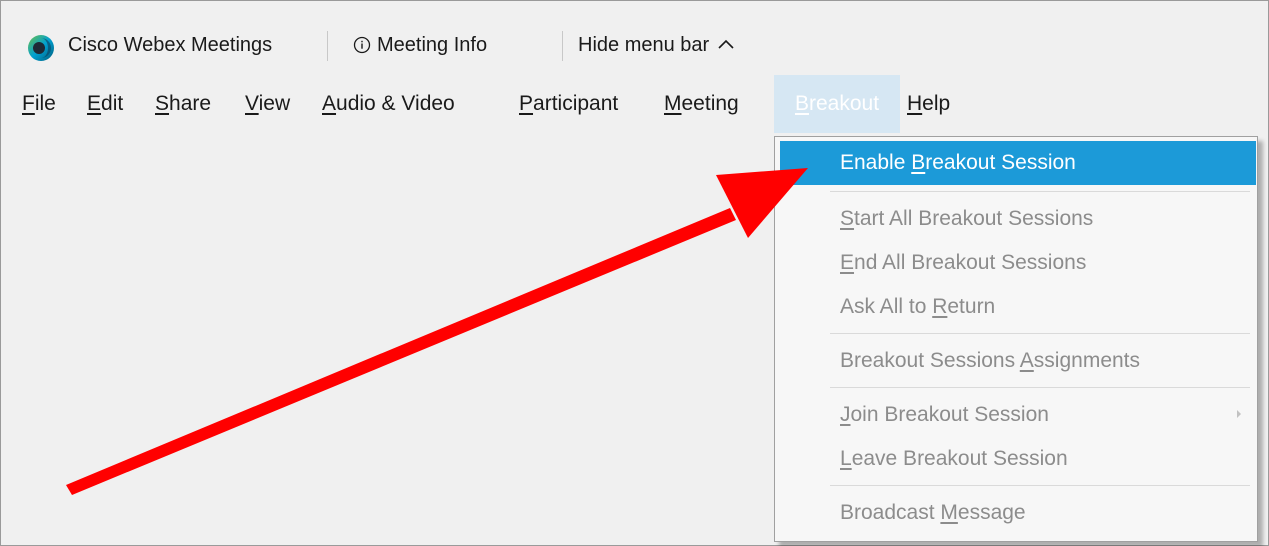 This screenshot has width=1269, height=546. What do you see at coordinates (576, 103) in the screenshot?
I see `menu-participant-label: articipant` at bounding box center [576, 103].